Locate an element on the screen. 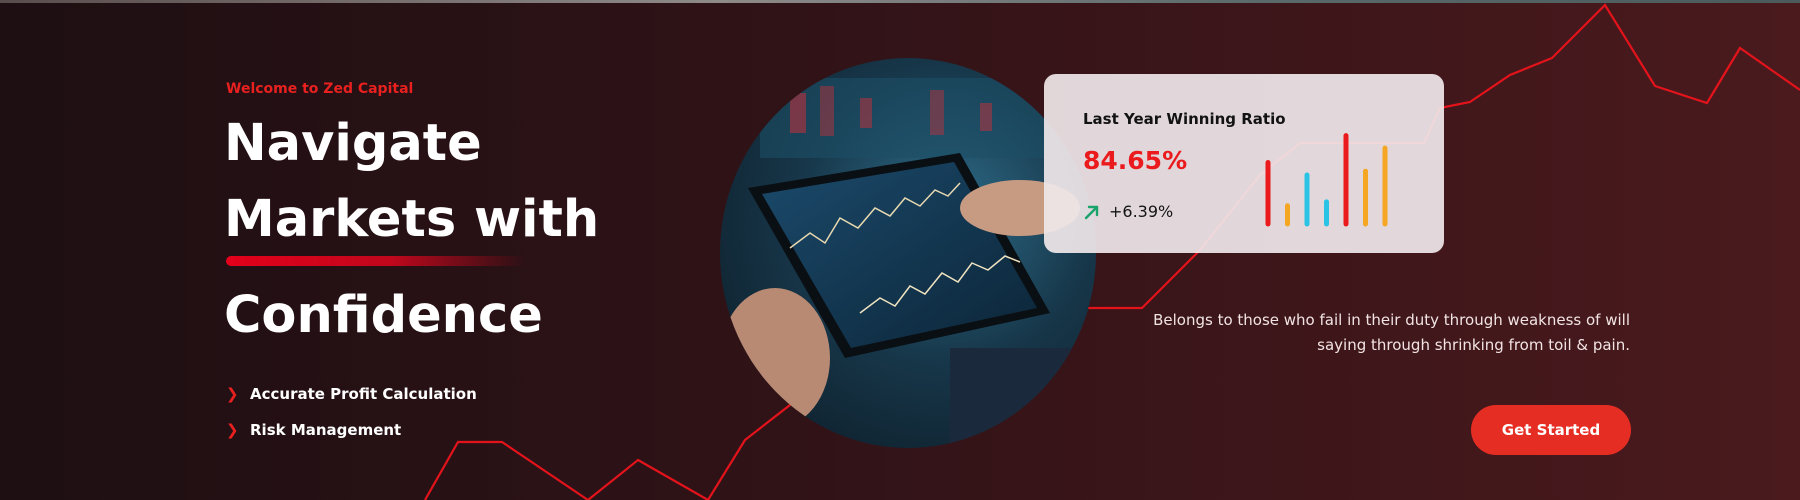 The height and width of the screenshot is (500, 1800). feature-label: Risk Management is located at coordinates (326, 430).